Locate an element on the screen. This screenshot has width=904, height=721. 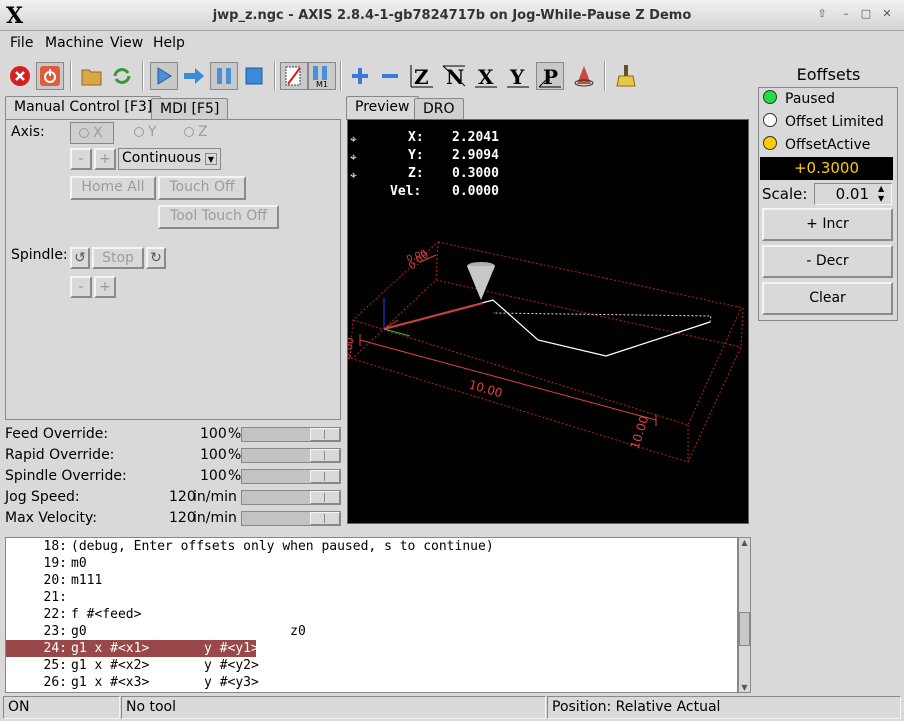
menu-bar: File Machine View Help is located at coordinates (452, 44).